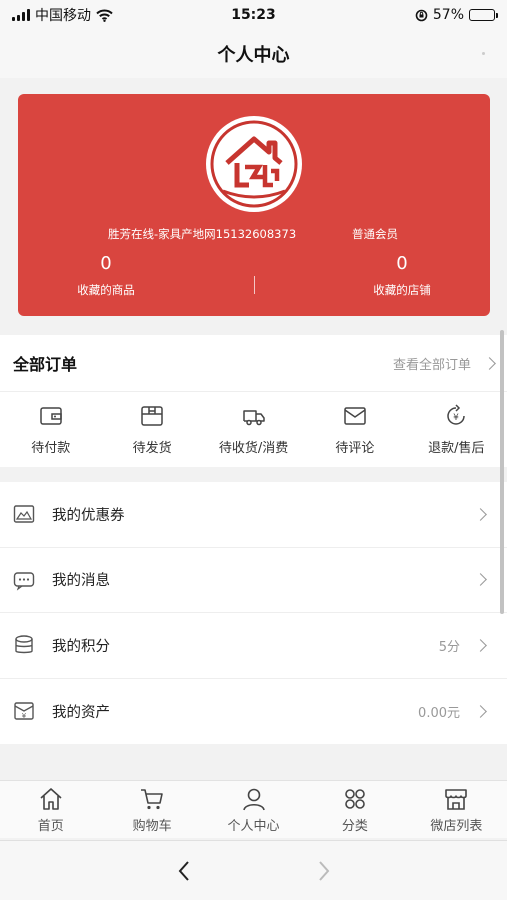 This screenshot has width=507, height=900. What do you see at coordinates (354, 809) in the screenshot?
I see `tab-category: 分类` at bounding box center [354, 809].